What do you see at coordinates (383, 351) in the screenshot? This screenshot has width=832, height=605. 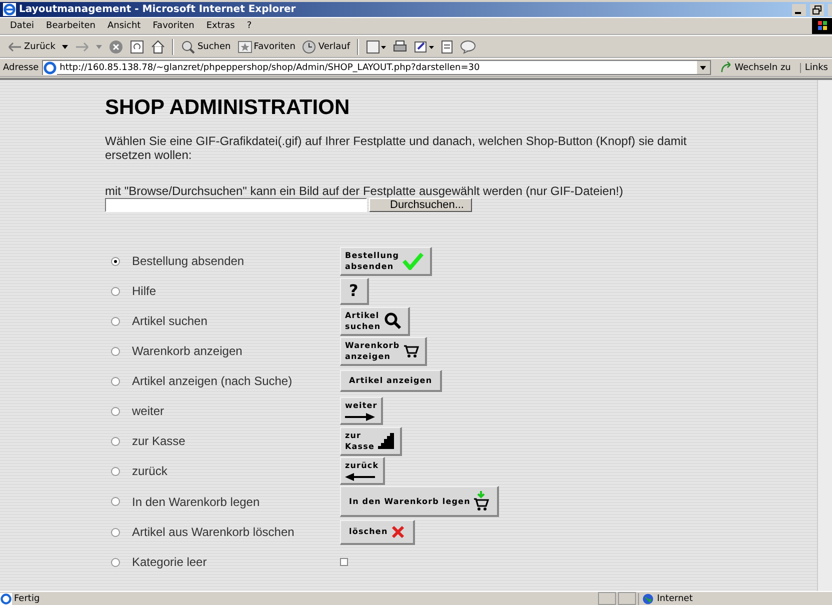 I see `shop-button-image: Warenkorb anzeigen` at bounding box center [383, 351].